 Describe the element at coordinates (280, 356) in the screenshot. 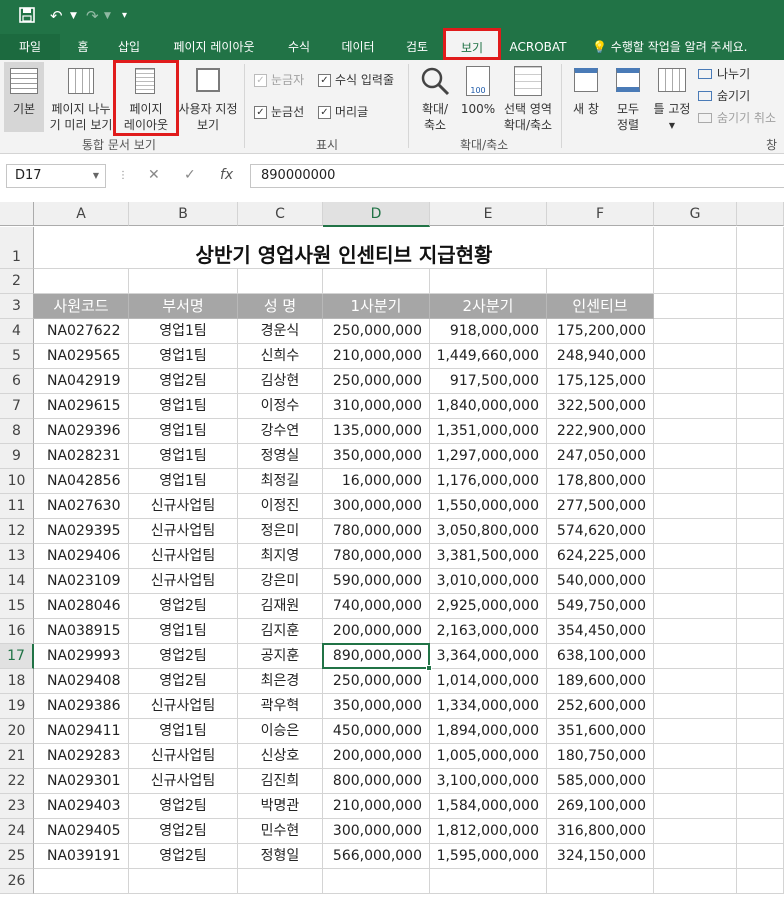

I see `cell-name: 신희수` at that location.